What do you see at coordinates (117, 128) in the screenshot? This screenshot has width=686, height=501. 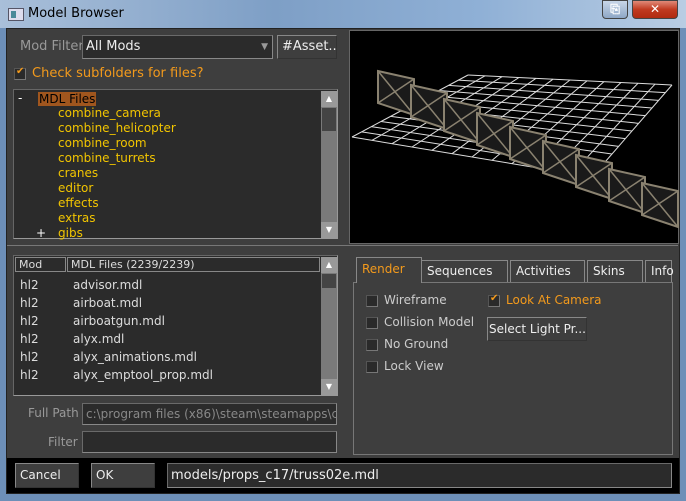 I see `tree-item: combine_helicopter` at bounding box center [117, 128].